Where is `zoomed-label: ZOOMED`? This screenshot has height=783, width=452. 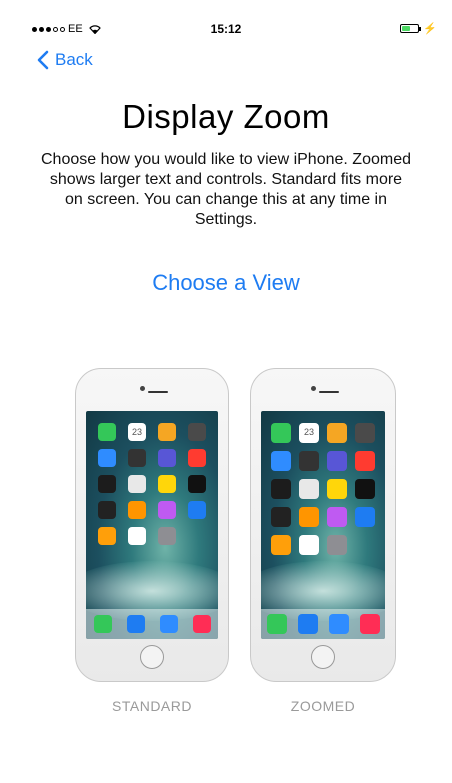 zoomed-label: ZOOMED is located at coordinates (323, 706).